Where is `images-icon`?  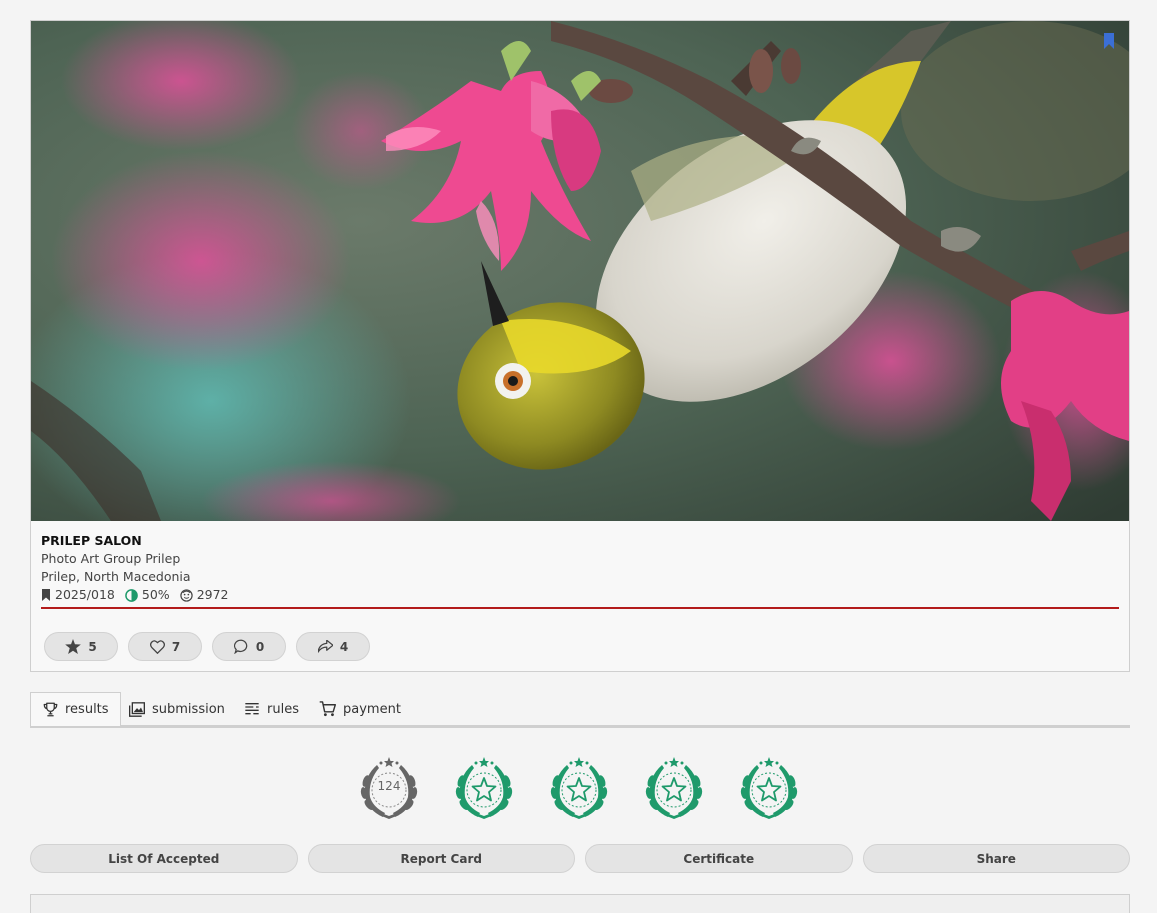
images-icon is located at coordinates (137, 709).